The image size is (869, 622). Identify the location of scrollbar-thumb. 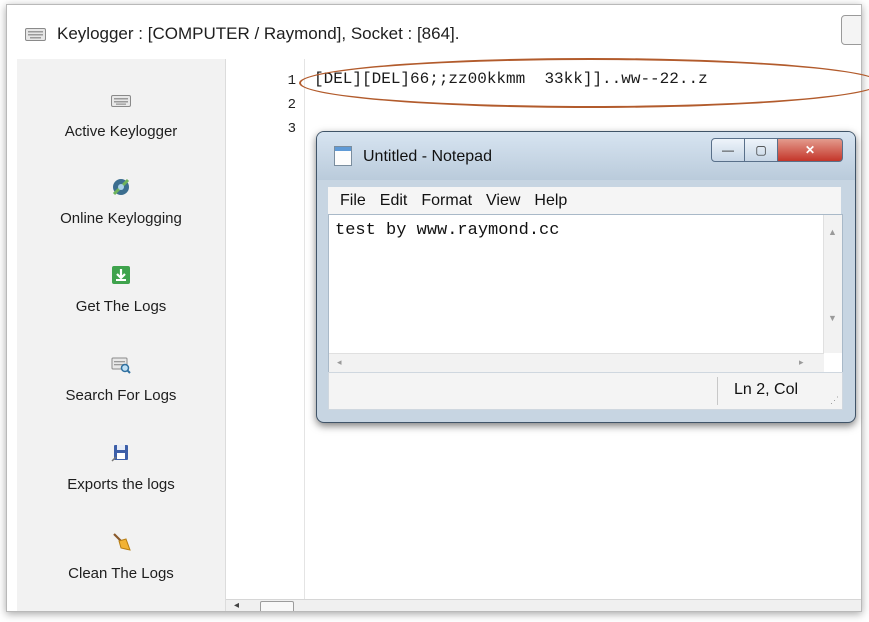
(277, 606).